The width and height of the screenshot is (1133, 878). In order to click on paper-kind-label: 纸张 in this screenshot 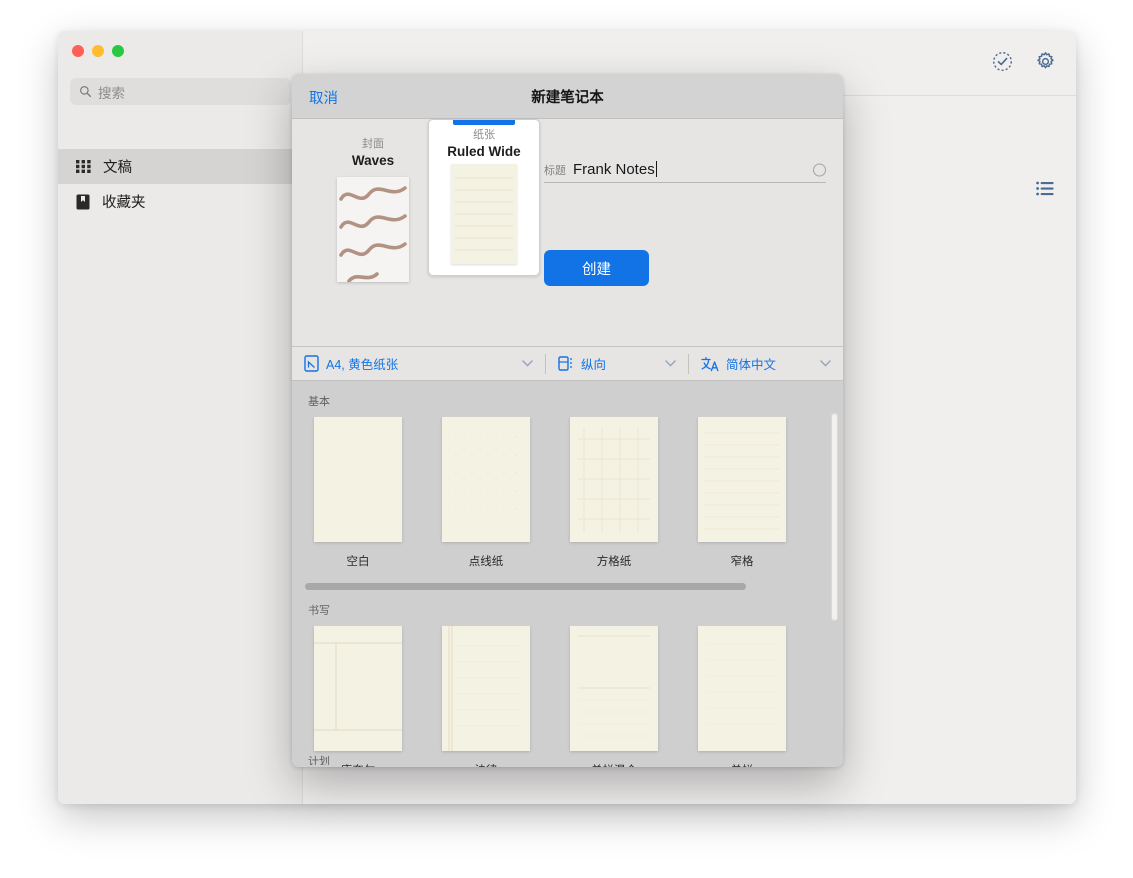, I will do `click(484, 135)`.